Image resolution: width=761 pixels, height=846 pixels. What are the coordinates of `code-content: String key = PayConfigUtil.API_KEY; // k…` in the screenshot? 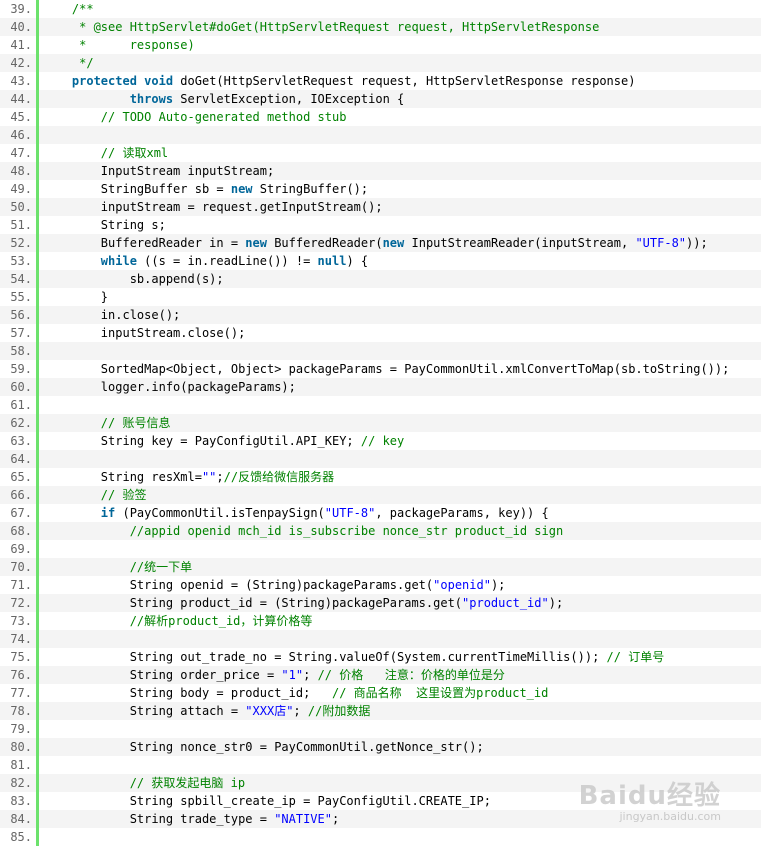 It's located at (400, 441).